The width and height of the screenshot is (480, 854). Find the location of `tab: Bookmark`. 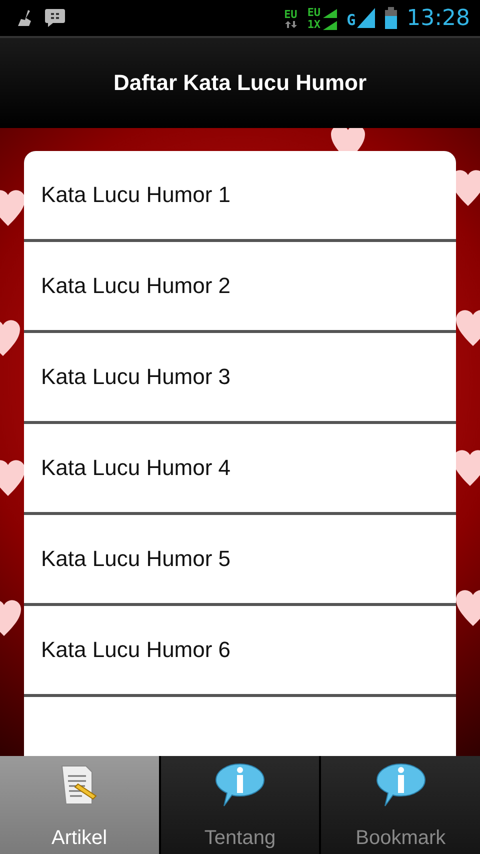

tab: Bookmark is located at coordinates (400, 805).